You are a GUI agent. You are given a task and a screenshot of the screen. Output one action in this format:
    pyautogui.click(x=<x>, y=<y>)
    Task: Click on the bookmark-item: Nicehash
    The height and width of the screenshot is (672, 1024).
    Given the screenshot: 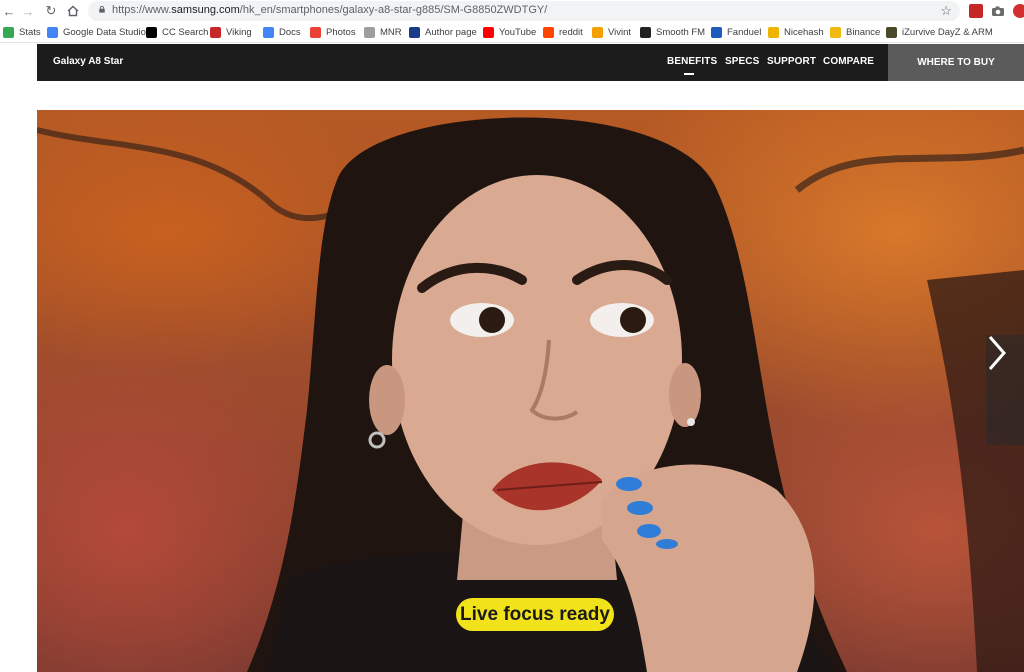 What is the action you would take?
    pyautogui.click(x=796, y=32)
    